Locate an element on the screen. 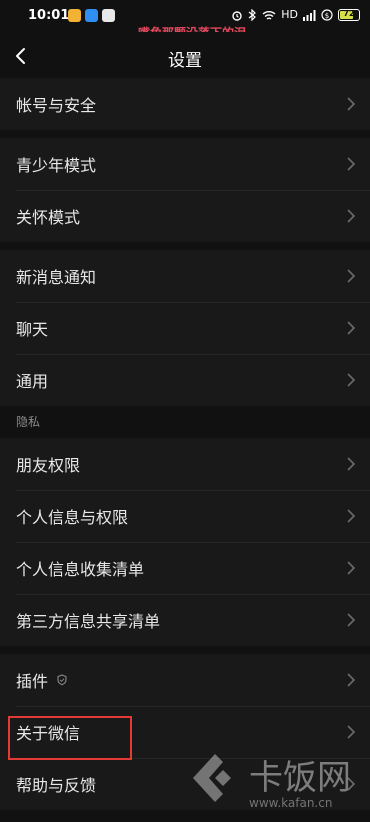 The image size is (370, 822). page-title: 设置 is located at coordinates (185, 61).